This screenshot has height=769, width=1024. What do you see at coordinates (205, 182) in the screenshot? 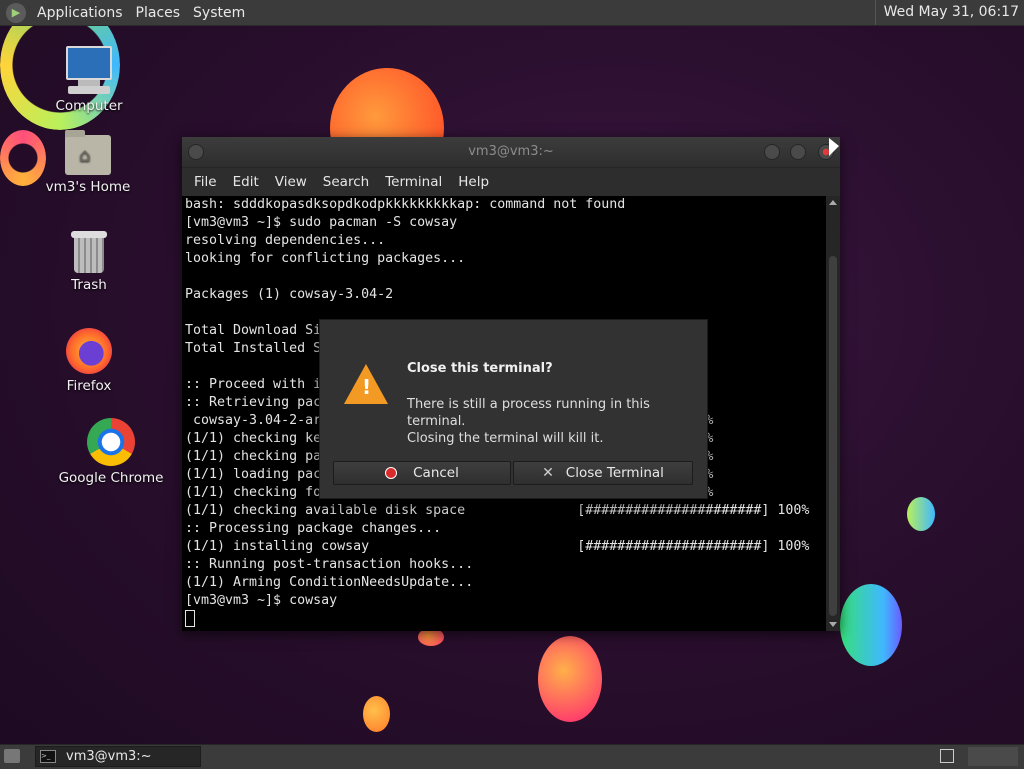
I see `menu-file: File` at bounding box center [205, 182].